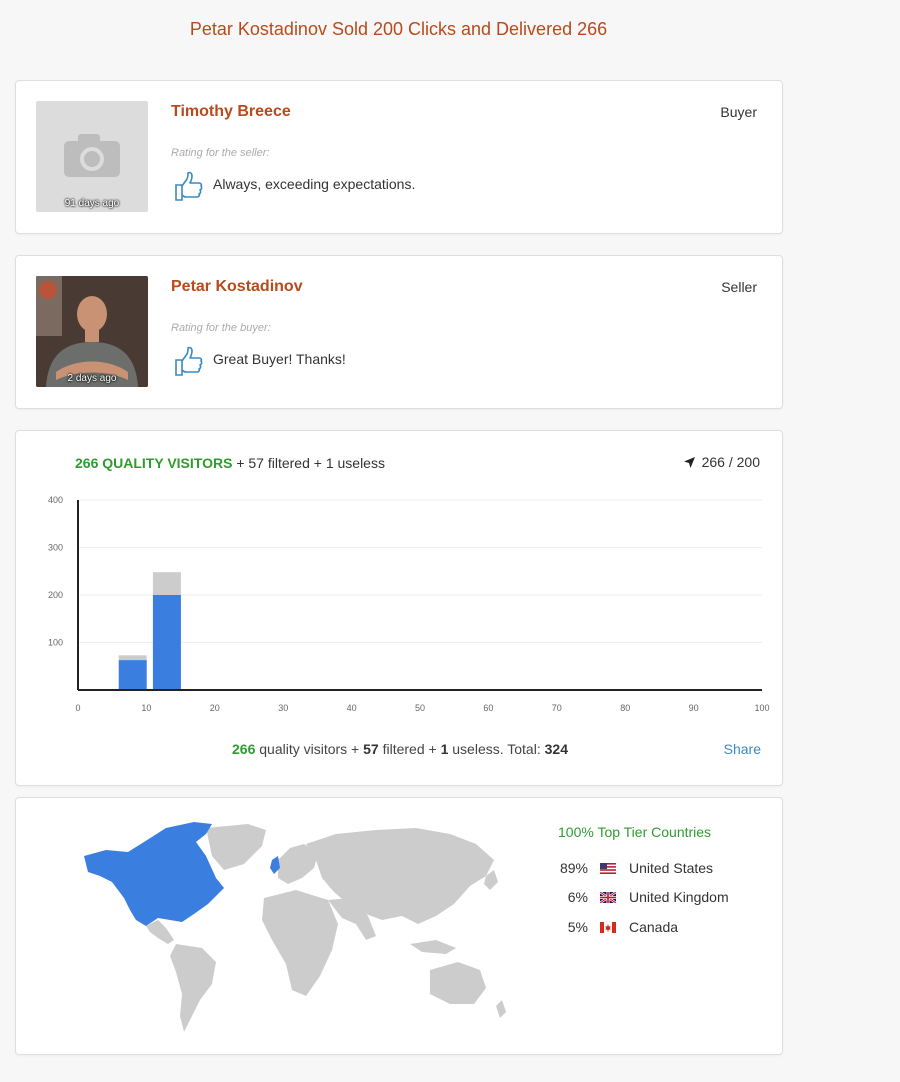  I want to click on avatar-placeholder: 91 days ago, so click(92, 156).